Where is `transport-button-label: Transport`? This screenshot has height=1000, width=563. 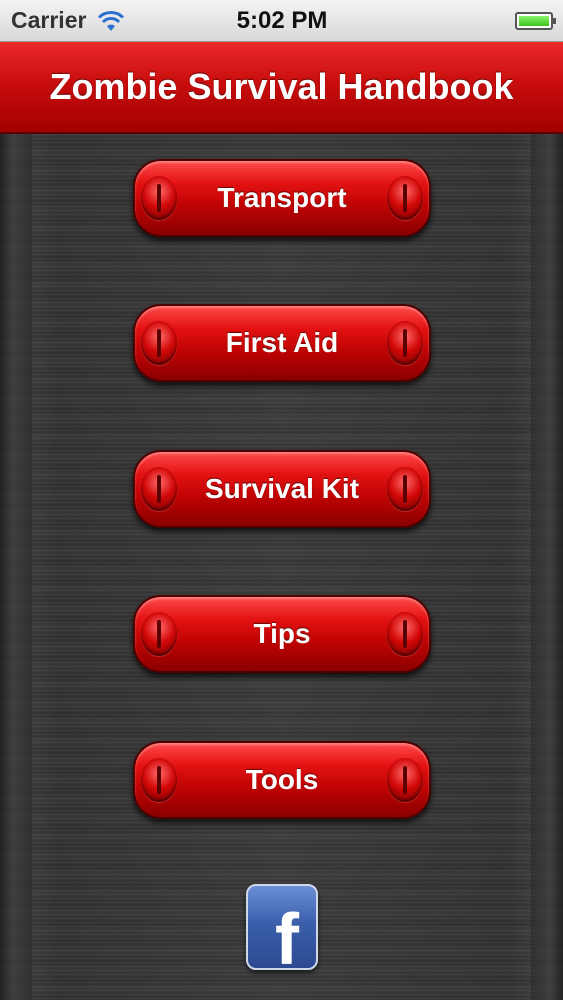 transport-button-label: Transport is located at coordinates (282, 197).